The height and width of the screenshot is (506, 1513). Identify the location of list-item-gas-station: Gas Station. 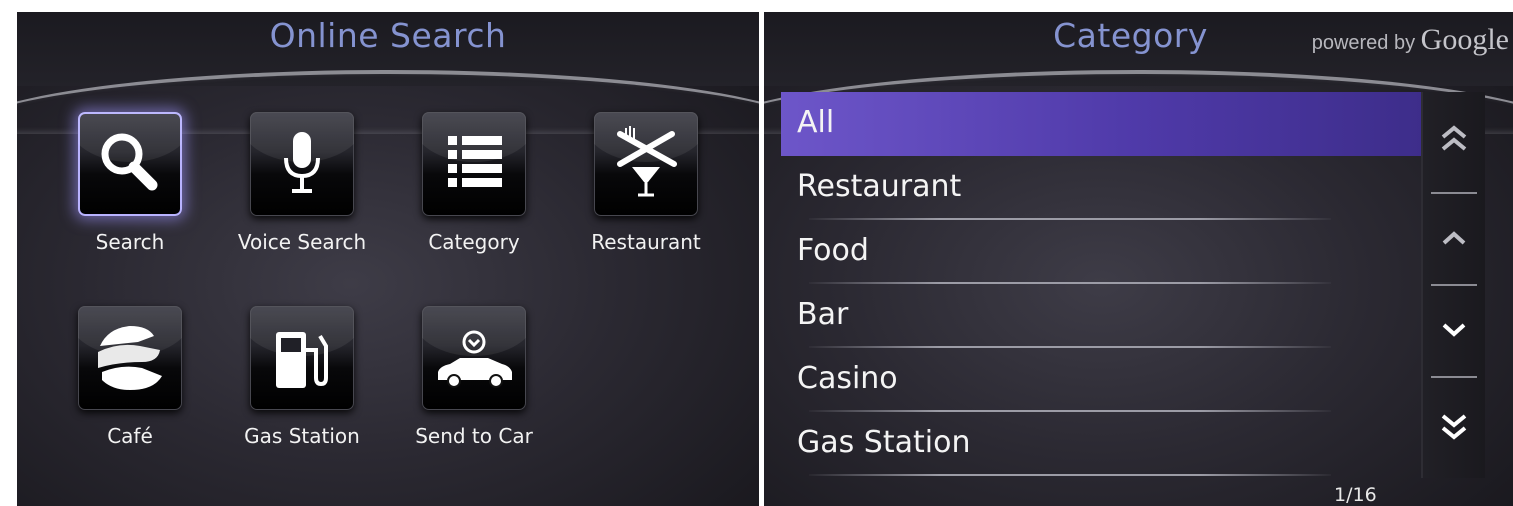
(1101, 444).